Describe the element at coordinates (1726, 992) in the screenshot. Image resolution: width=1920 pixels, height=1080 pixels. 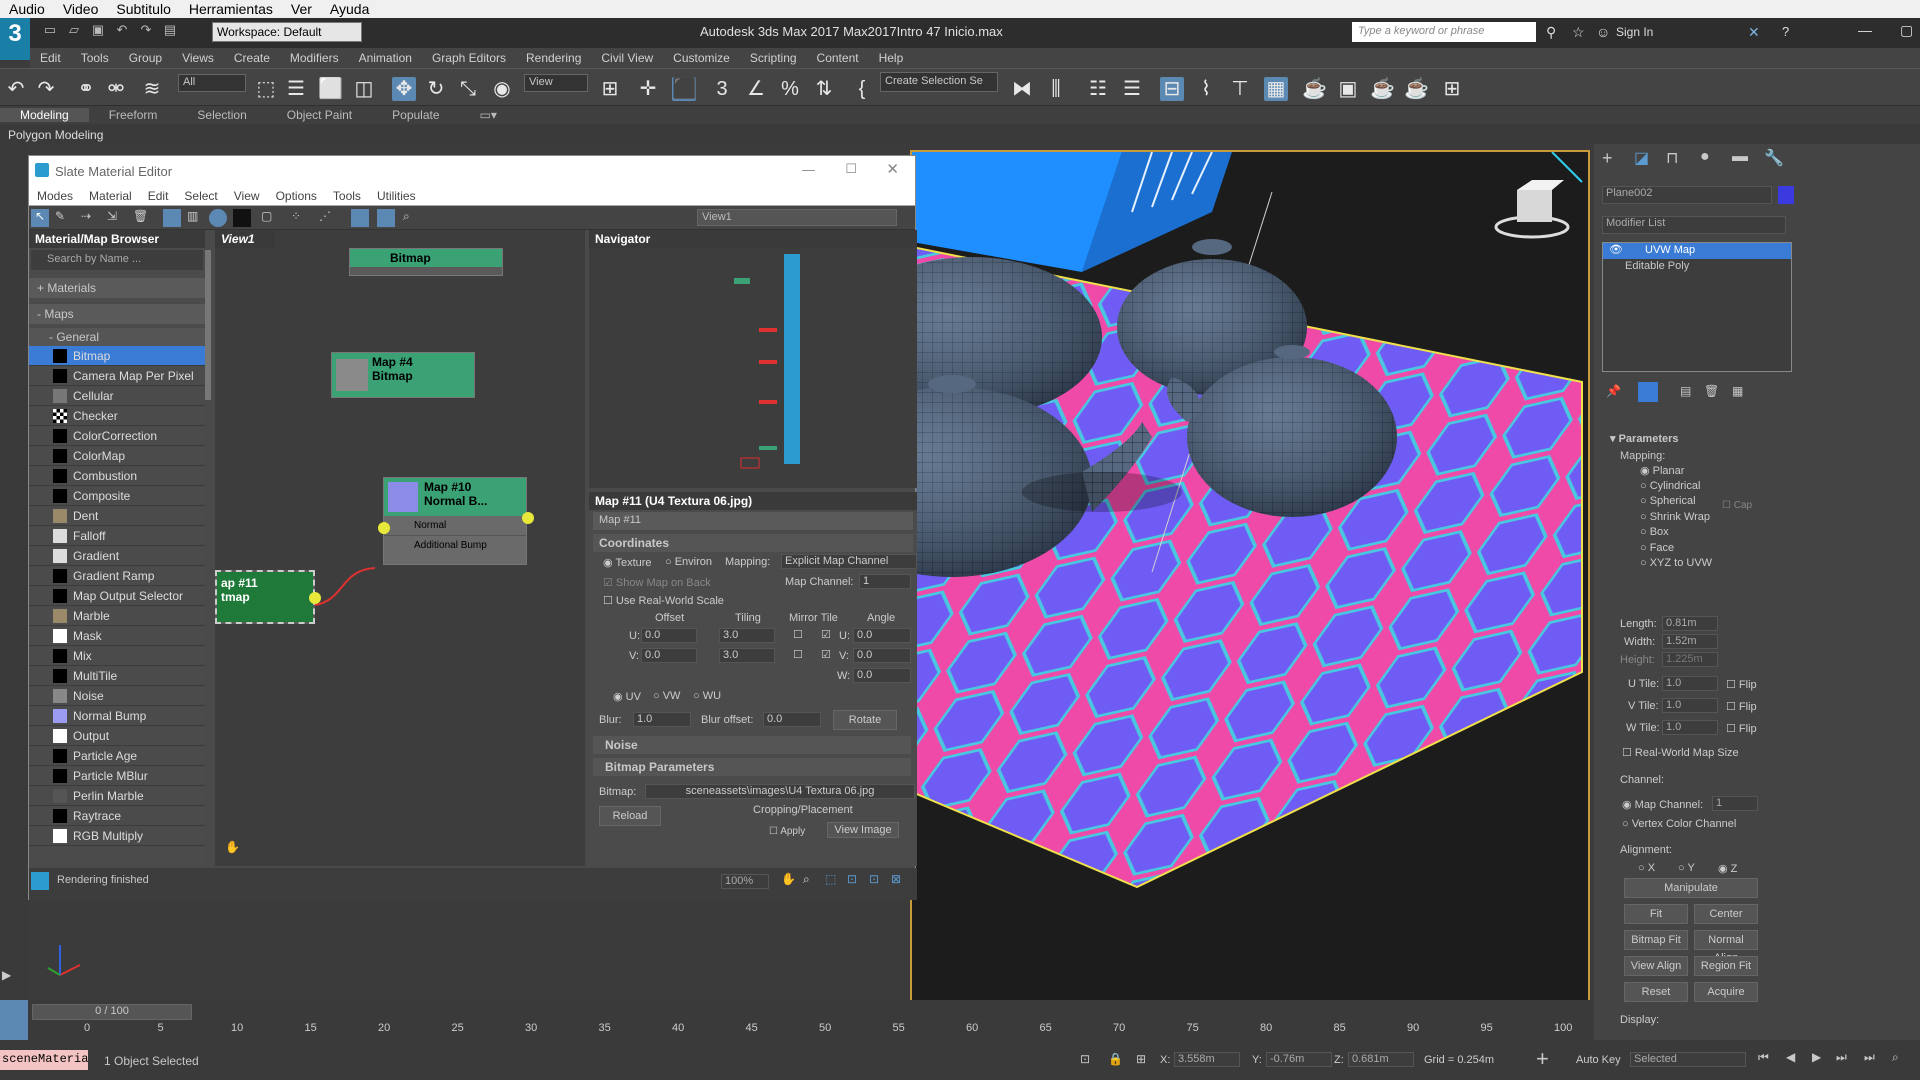
I see `acquire-button: Acquire` at that location.